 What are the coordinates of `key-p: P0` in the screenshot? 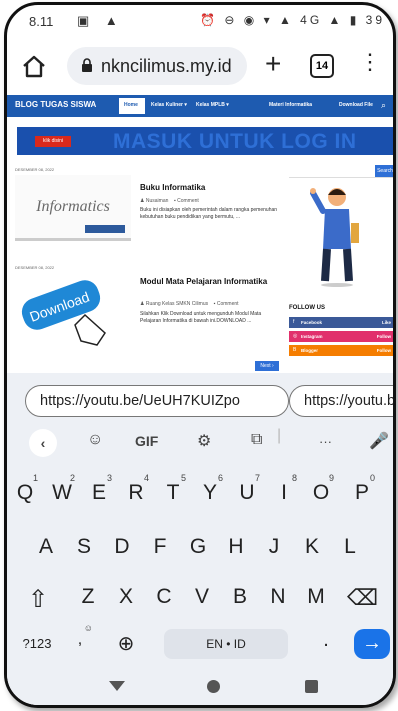 It's located at (362, 489).